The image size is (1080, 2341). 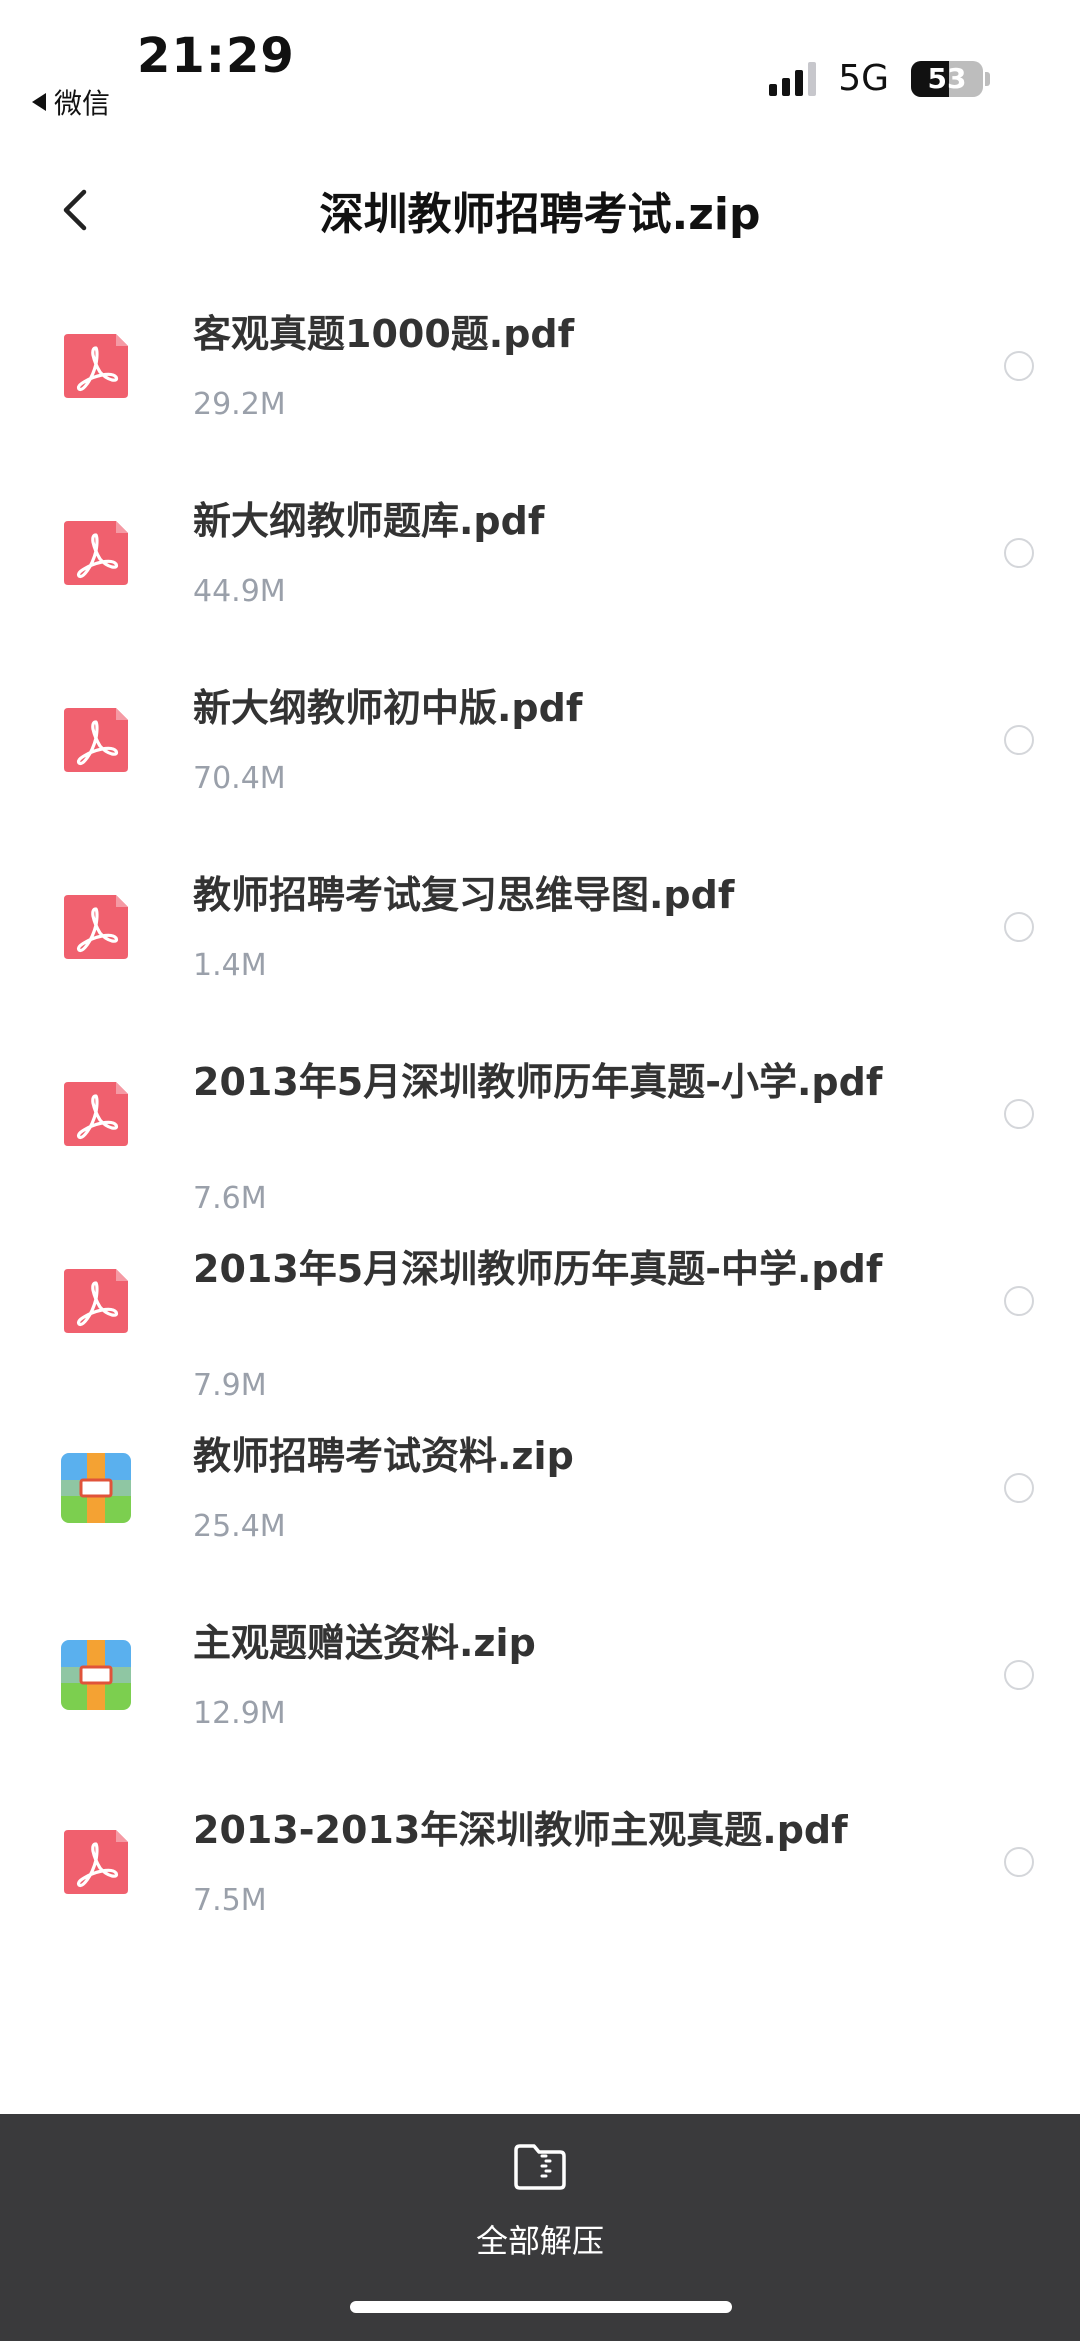 I want to click on back-to-app: 微信, so click(x=71, y=102).